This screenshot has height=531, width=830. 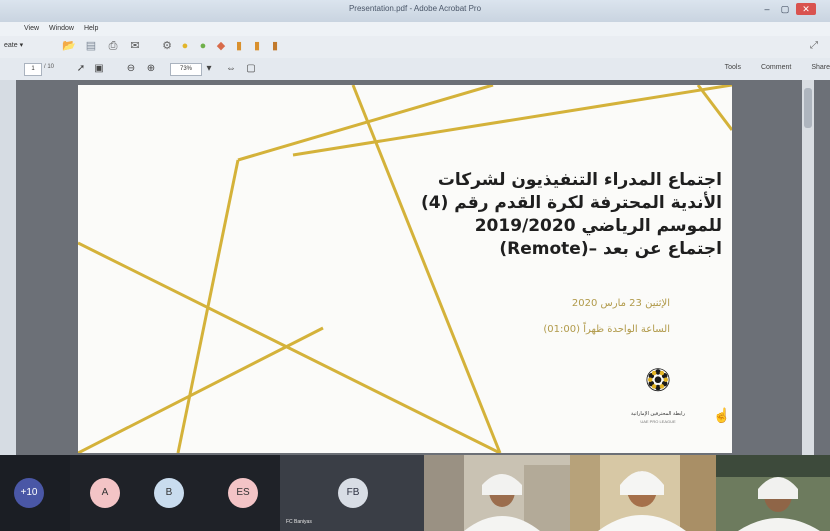 I want to click on attach-icon: ▮, so click(x=239, y=46).